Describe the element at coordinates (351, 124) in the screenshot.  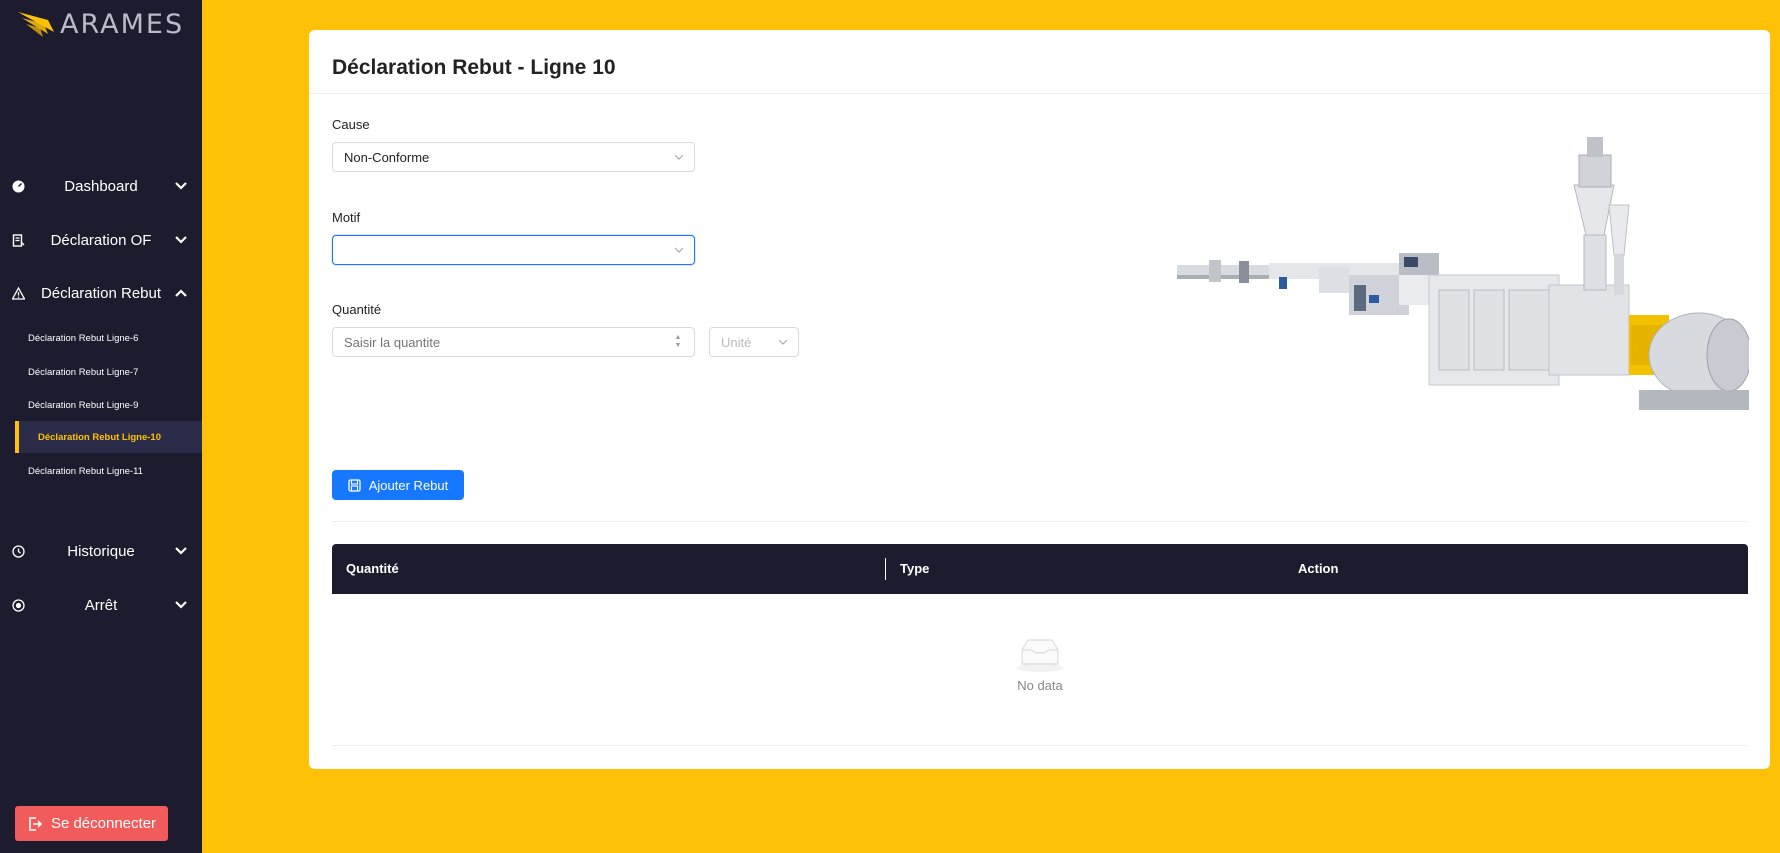
I see `cause-label: Cause` at that location.